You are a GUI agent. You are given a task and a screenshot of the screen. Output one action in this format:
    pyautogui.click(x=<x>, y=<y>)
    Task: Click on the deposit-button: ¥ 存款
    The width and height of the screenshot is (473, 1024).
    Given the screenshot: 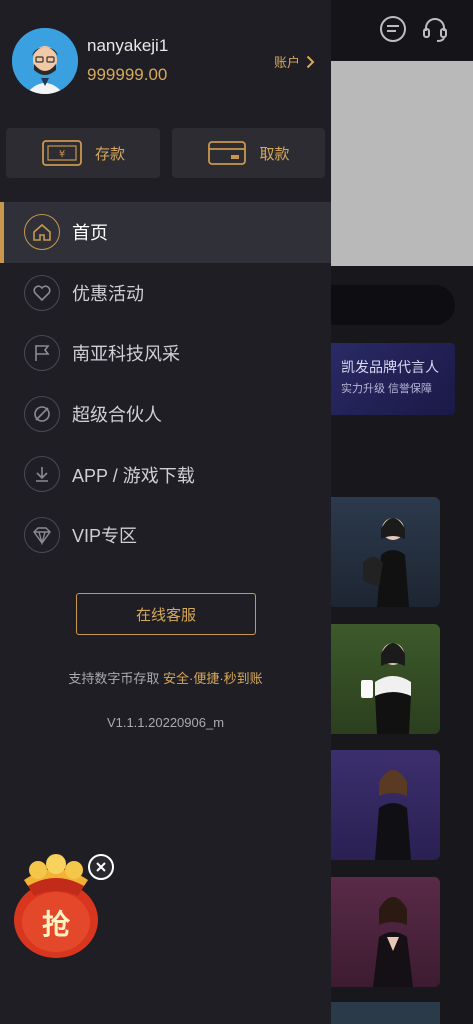 What is the action you would take?
    pyautogui.click(x=83, y=153)
    